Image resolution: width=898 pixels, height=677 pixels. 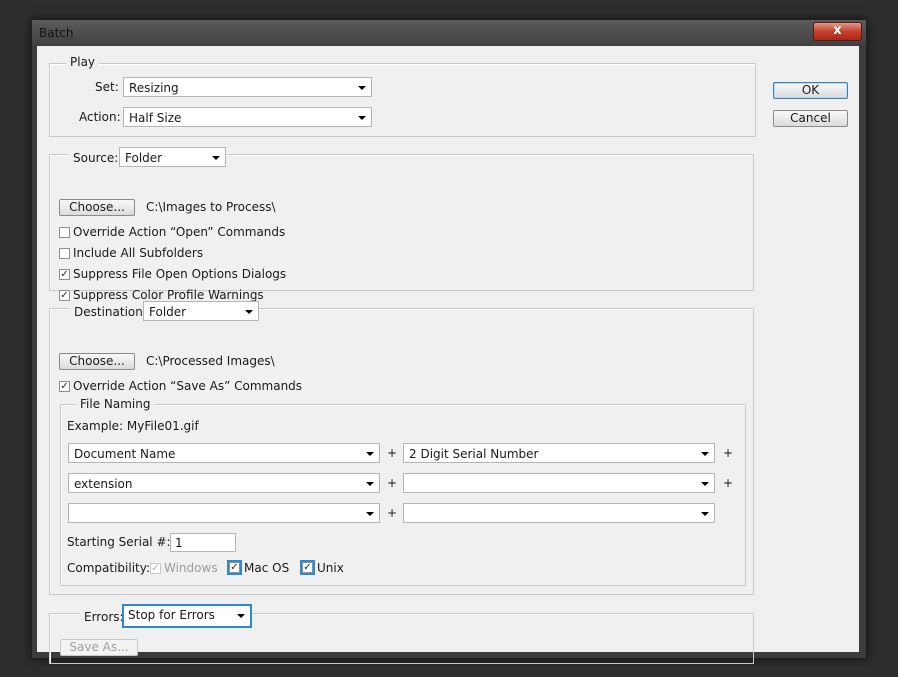 What do you see at coordinates (144, 158) in the screenshot?
I see `source-value: Folder` at bounding box center [144, 158].